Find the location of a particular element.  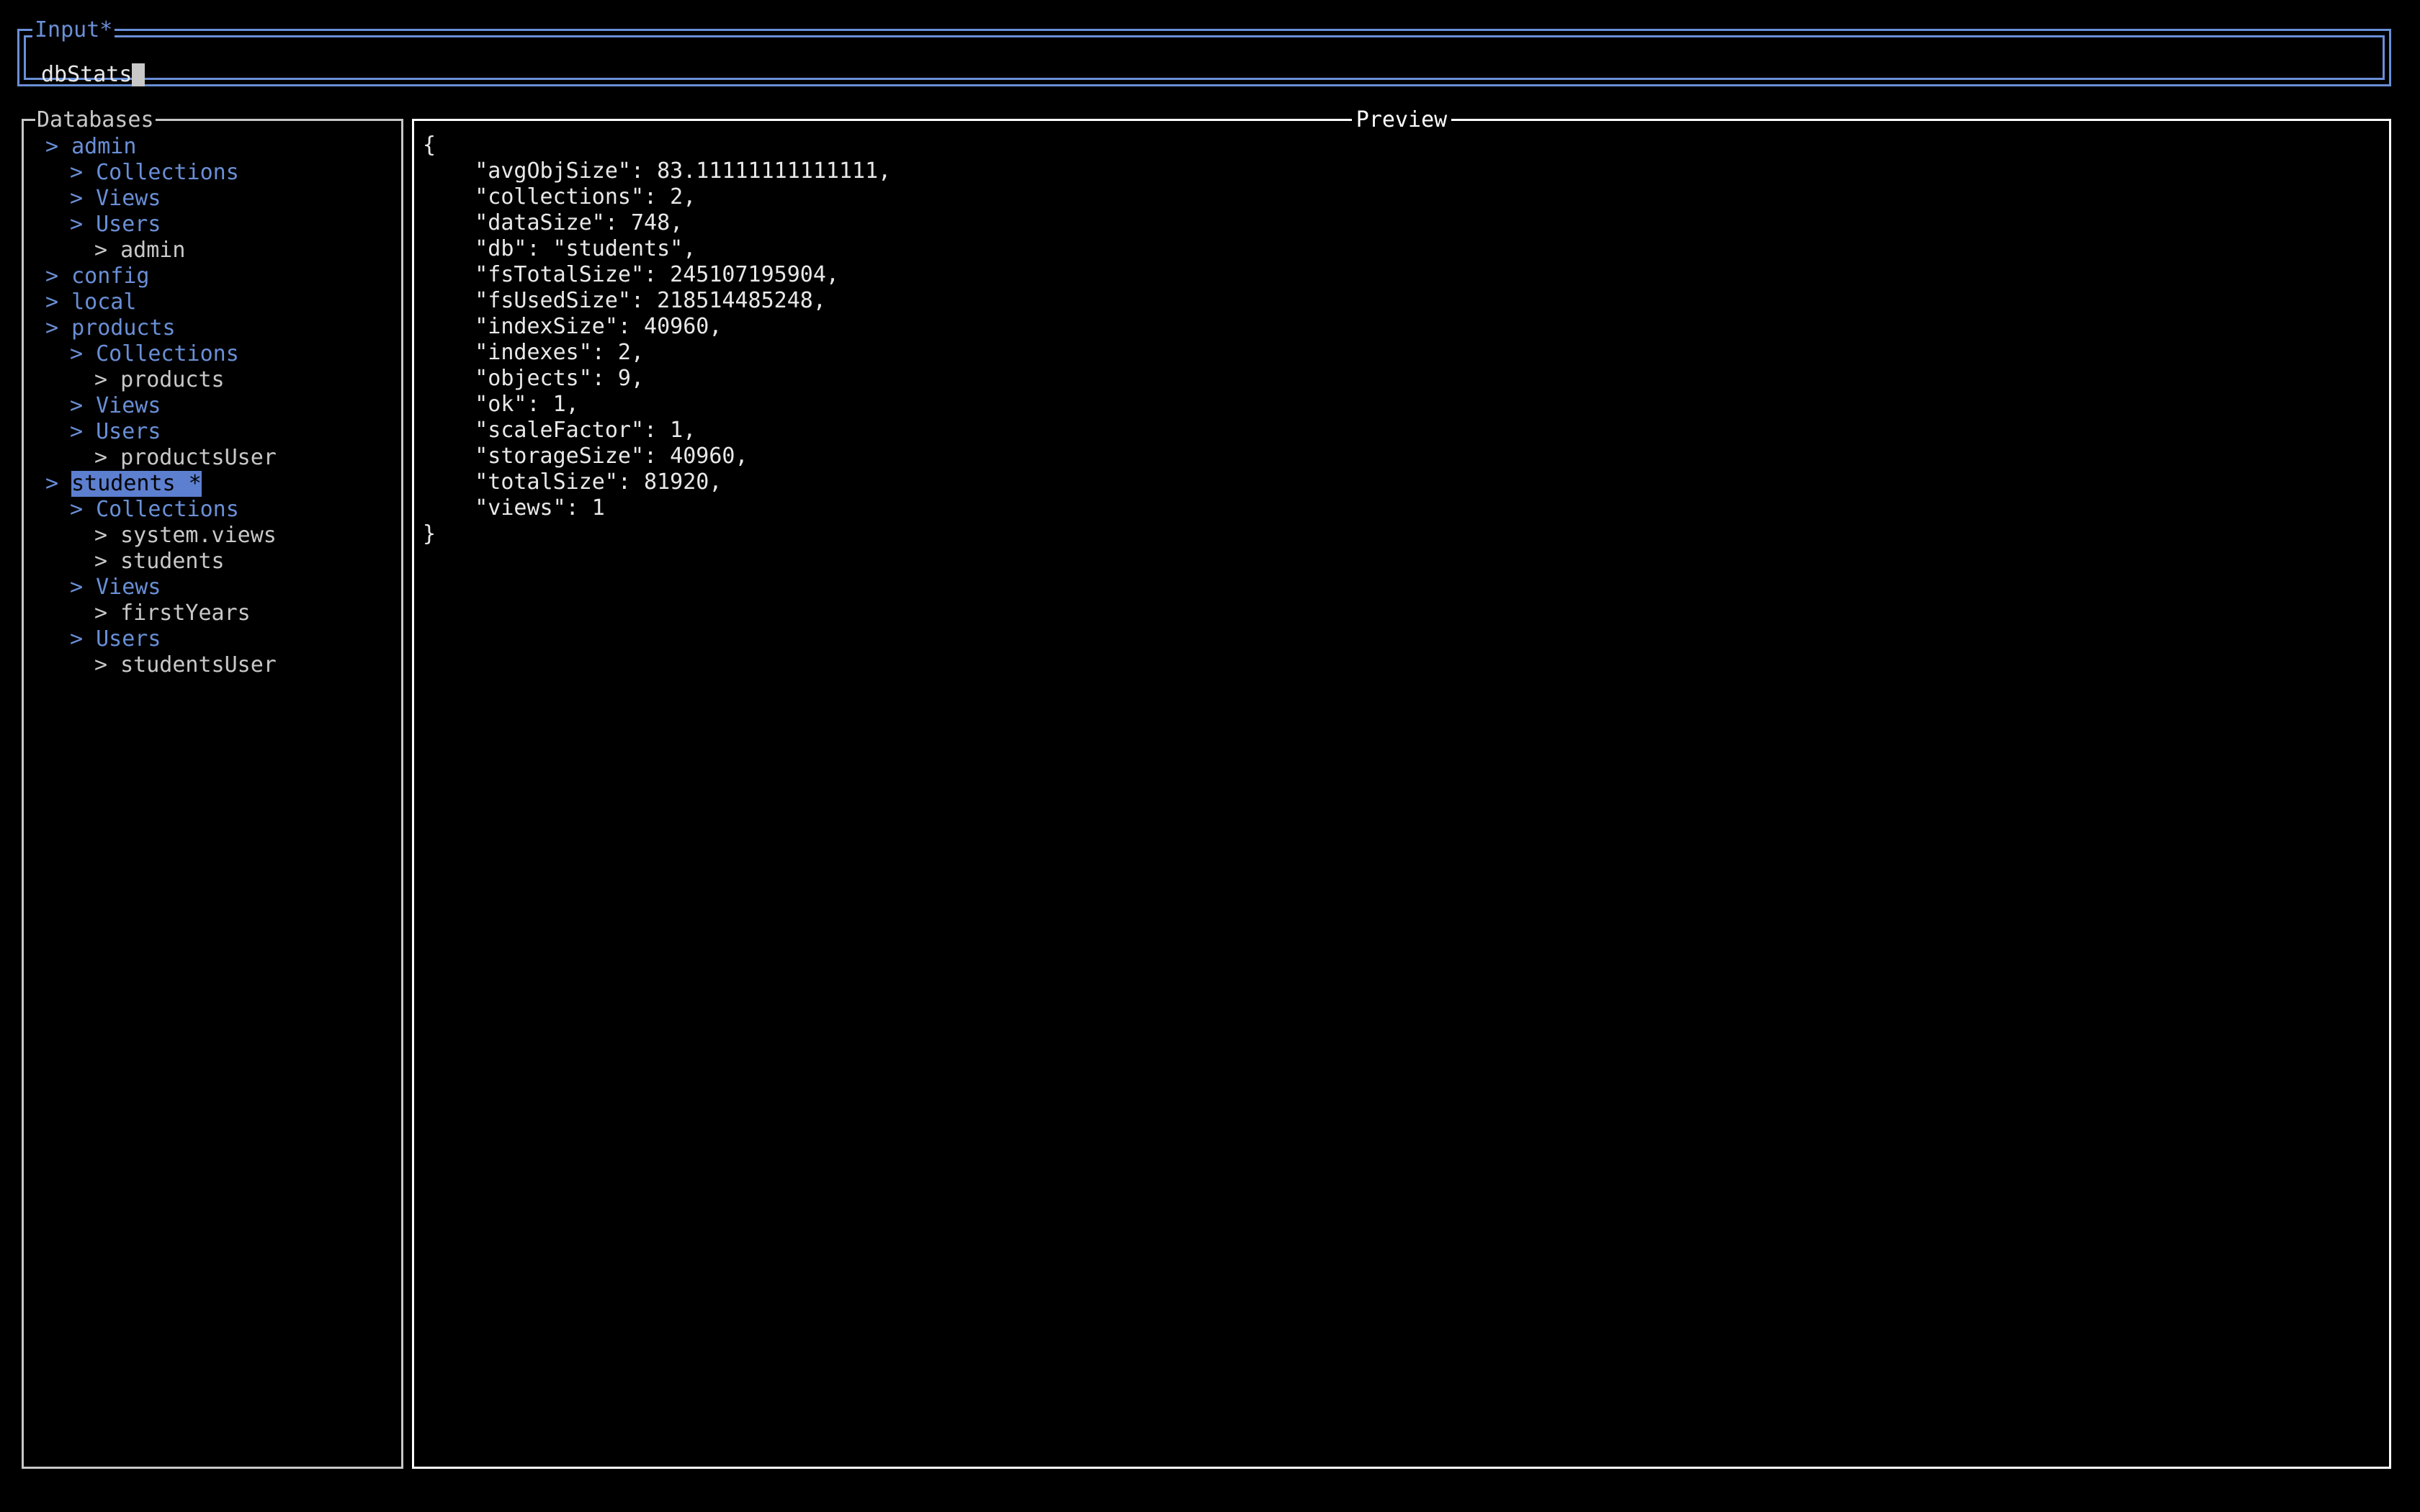

tree-item-studentsuser: > studentsUser is located at coordinates (216, 665).